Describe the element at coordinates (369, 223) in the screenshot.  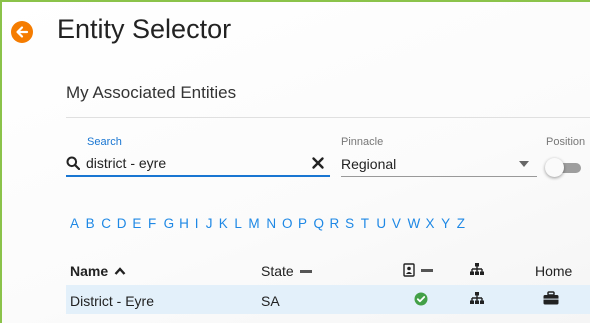
I see `letter-t: T` at that location.